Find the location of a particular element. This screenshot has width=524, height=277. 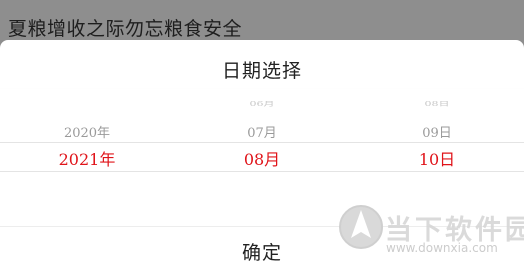

selection-line-bottom is located at coordinates (262, 171).